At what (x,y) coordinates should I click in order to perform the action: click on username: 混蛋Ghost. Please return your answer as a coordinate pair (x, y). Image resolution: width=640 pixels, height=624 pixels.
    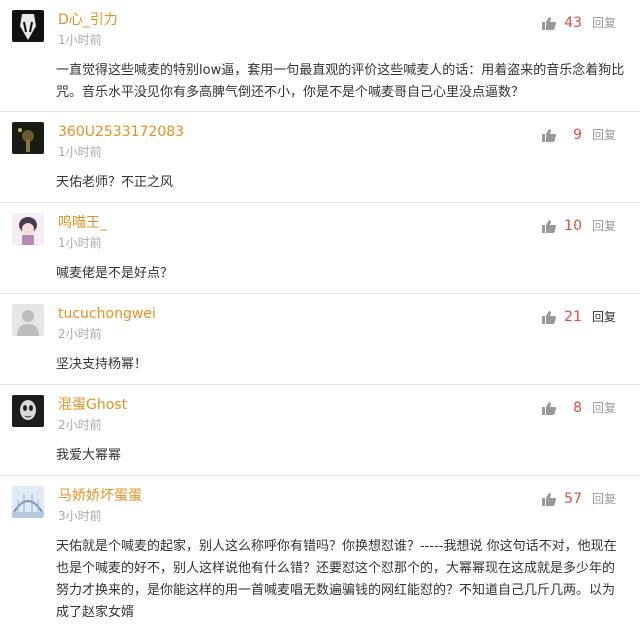
    Looking at the image, I should click on (342, 405).